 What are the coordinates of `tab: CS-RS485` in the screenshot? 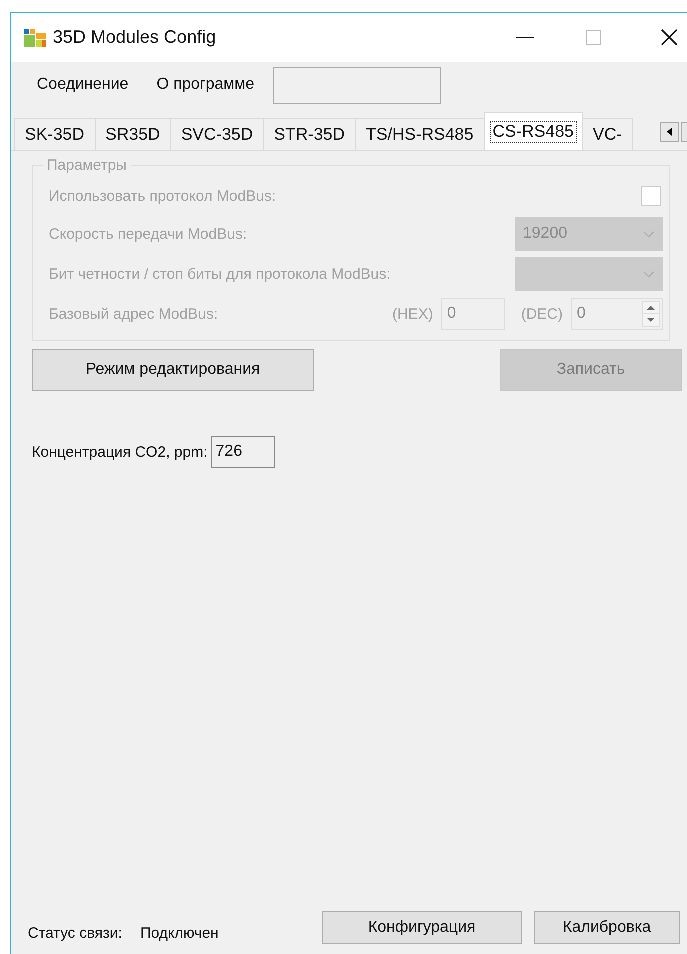 It's located at (533, 131).